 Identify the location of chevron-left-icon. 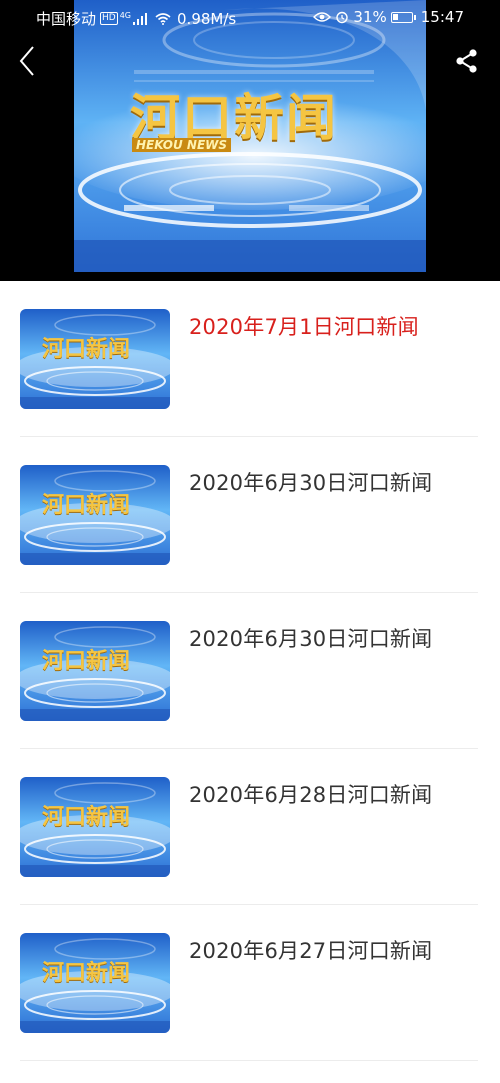
(26, 61).